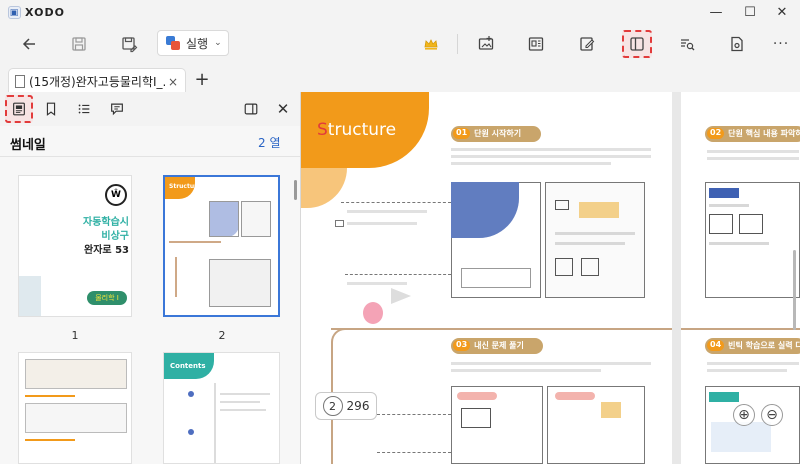 This screenshot has width=800, height=464. Describe the element at coordinates (499, 345) in the screenshot. I see `section-03-title: 내신 문제 풀기` at that location.